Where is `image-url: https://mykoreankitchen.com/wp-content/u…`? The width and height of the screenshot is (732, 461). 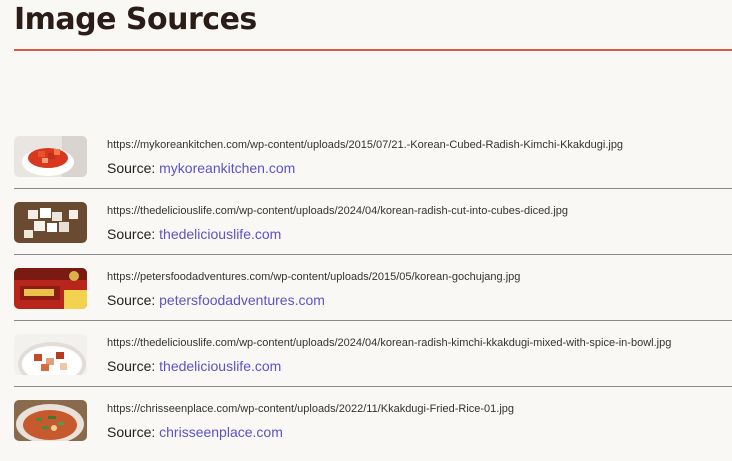 image-url: https://mykoreankitchen.com/wp-content/u… is located at coordinates (365, 145).